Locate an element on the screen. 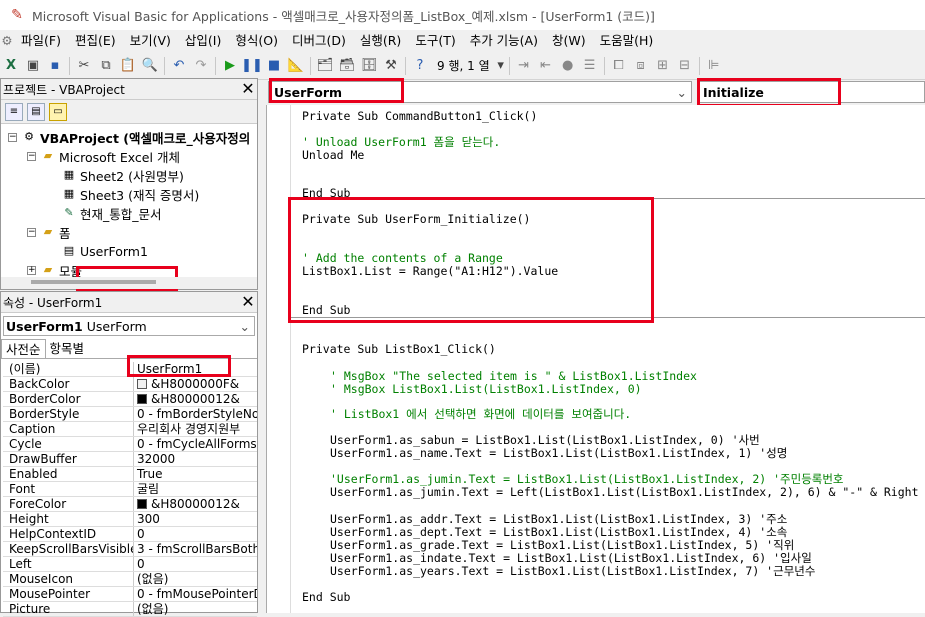  toolbox-icon: ⚒ is located at coordinates (391, 66).